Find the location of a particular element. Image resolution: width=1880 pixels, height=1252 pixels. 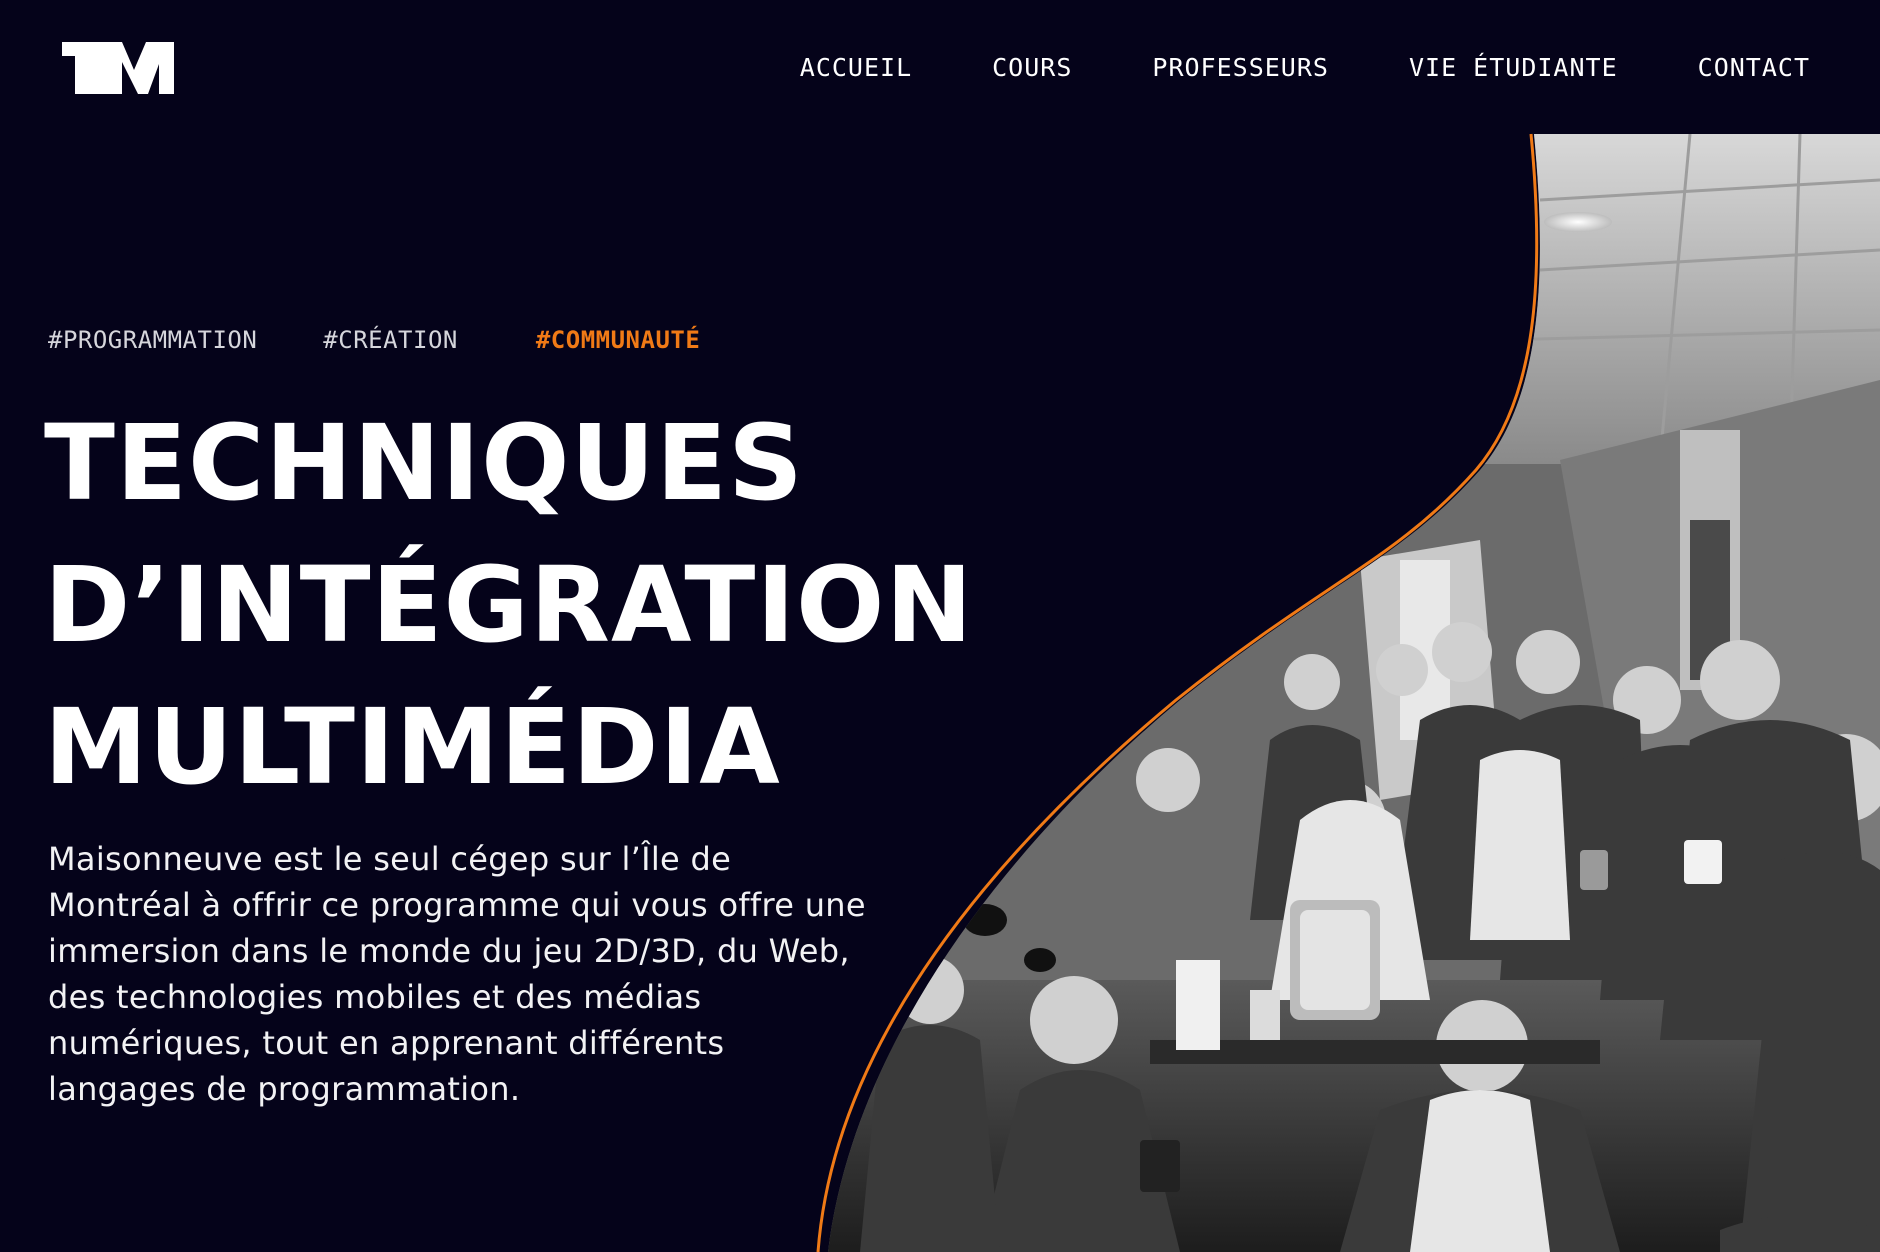

nav-vie-etudiante: VIE ÉTUDIANTE is located at coordinates (1513, 68).